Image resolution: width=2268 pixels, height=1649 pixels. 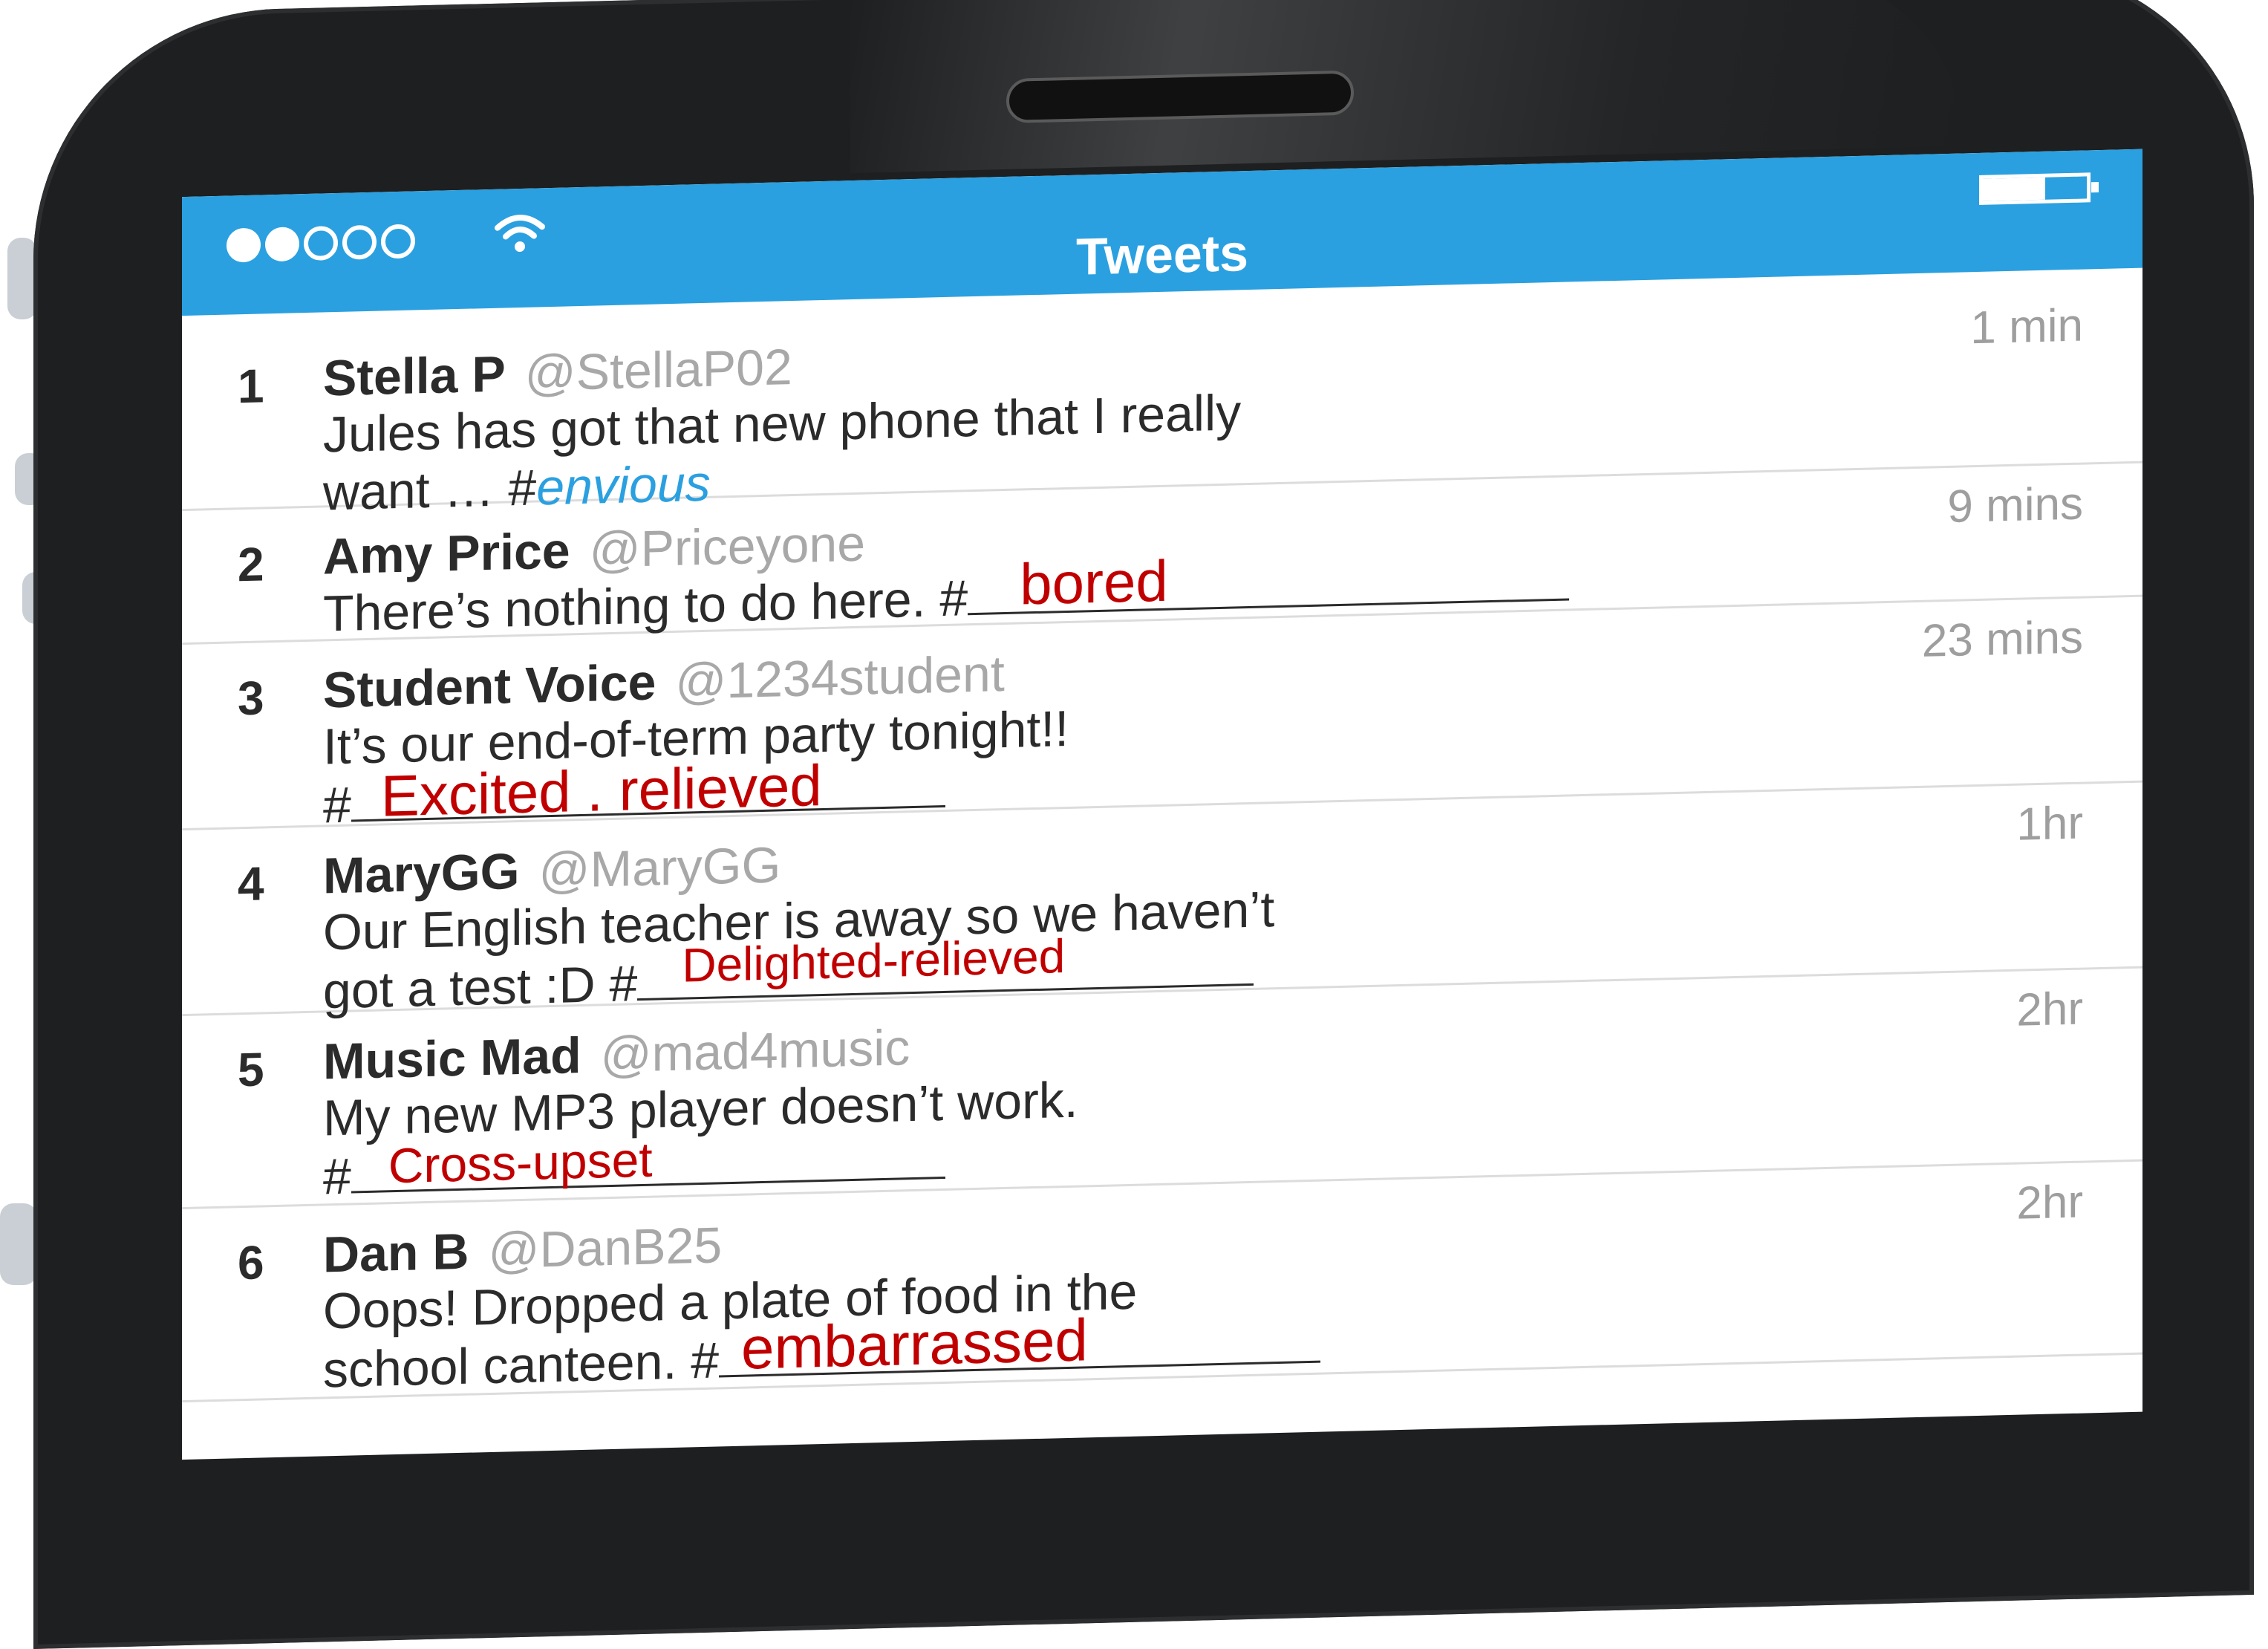 I want to click on author-handle: @1234student, so click(x=839, y=677).